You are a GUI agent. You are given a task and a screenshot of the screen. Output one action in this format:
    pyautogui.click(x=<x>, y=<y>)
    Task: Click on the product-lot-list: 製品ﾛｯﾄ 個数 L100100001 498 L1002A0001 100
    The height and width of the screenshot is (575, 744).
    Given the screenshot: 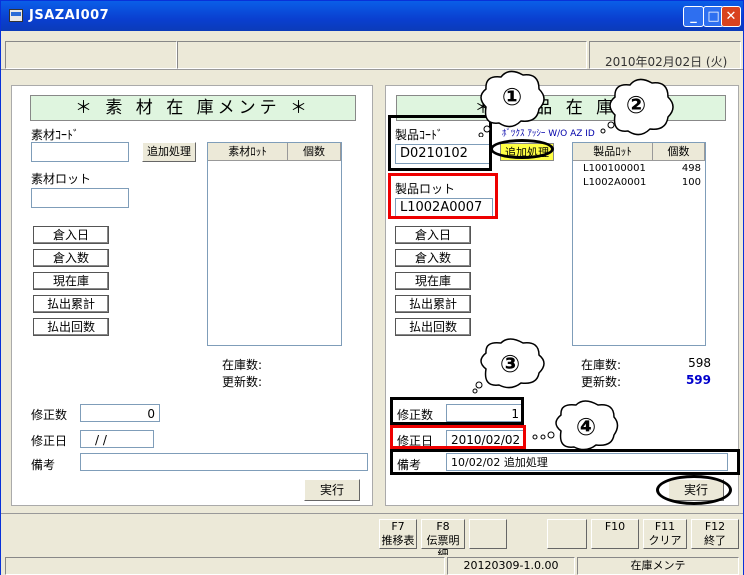 What is the action you would take?
    pyautogui.click(x=639, y=244)
    